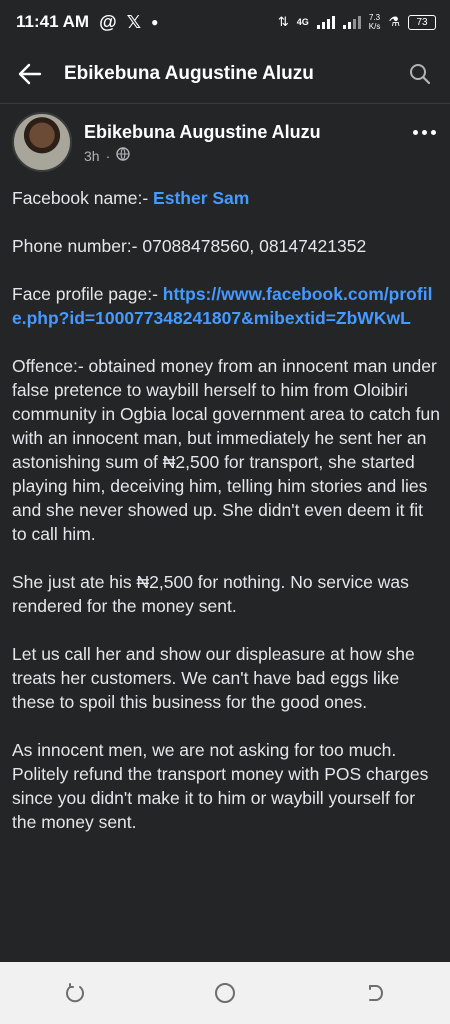 The image size is (450, 1024). I want to click on status-right: ⇅ 4G 7.3 K/s ⚗ 73, so click(357, 22).